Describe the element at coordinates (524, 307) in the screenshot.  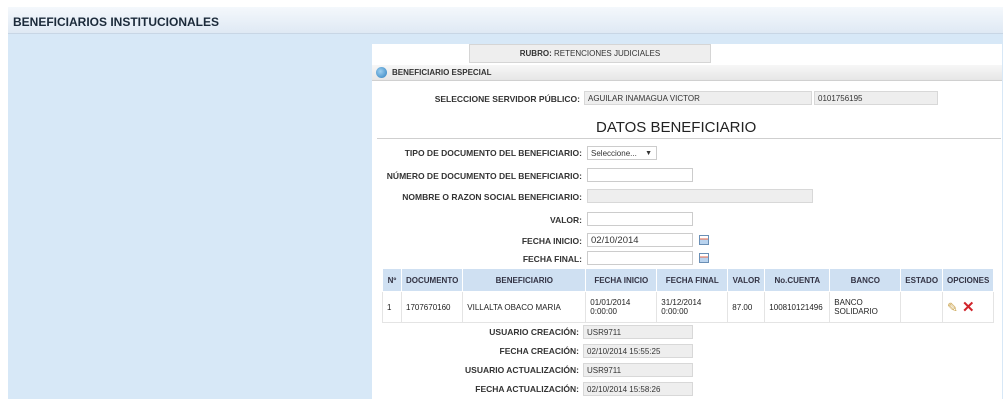
I see `cell-beneficiario: VILLALTA OBACO MARIA` at that location.